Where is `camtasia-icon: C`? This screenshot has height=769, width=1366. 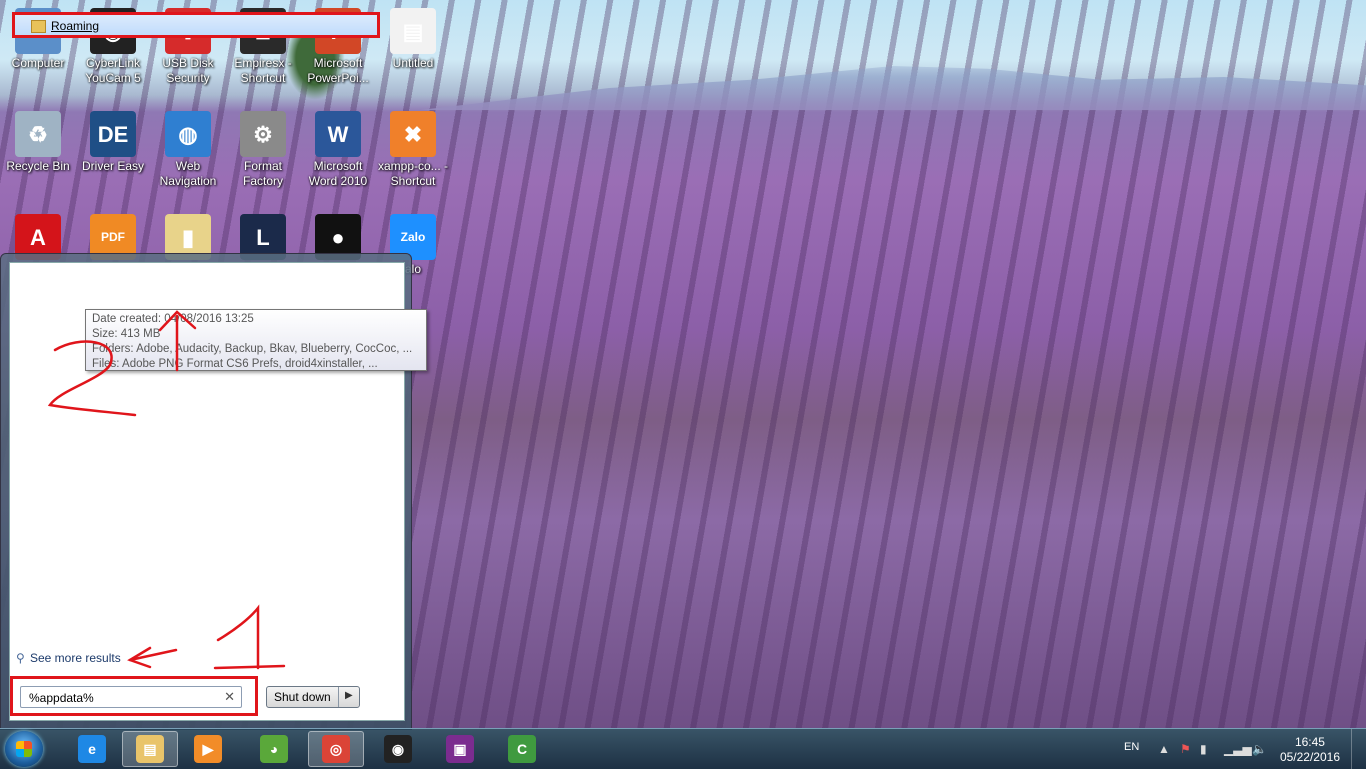 camtasia-icon: C is located at coordinates (522, 749).